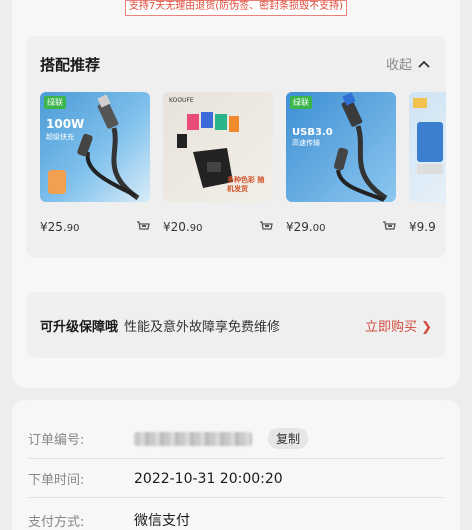  What do you see at coordinates (56, 440) in the screenshot?
I see `order-number-label: 订单编号:` at bounding box center [56, 440].